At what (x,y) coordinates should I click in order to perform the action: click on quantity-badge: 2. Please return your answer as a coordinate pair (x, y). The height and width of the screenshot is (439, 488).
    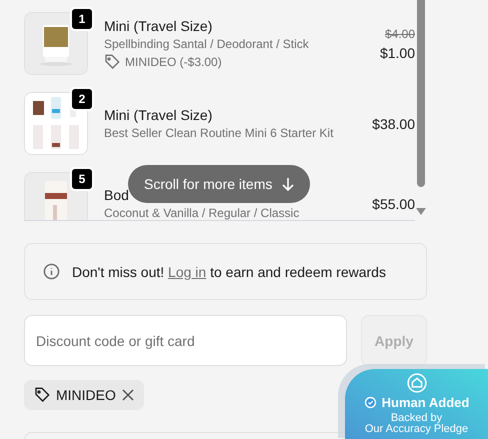
    Looking at the image, I should click on (82, 99).